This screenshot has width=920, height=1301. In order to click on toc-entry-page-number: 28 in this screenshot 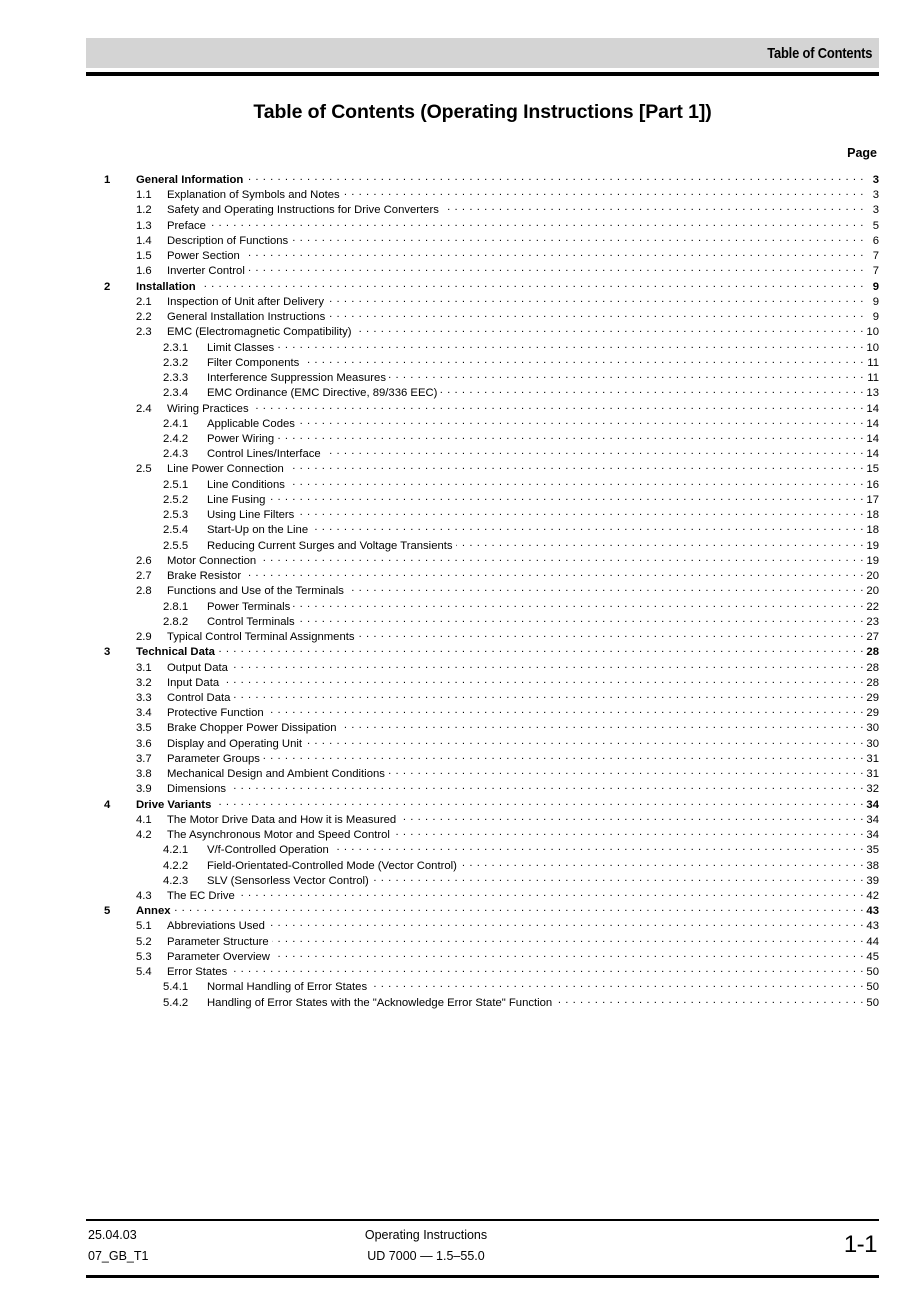, I will do `click(872, 652)`.